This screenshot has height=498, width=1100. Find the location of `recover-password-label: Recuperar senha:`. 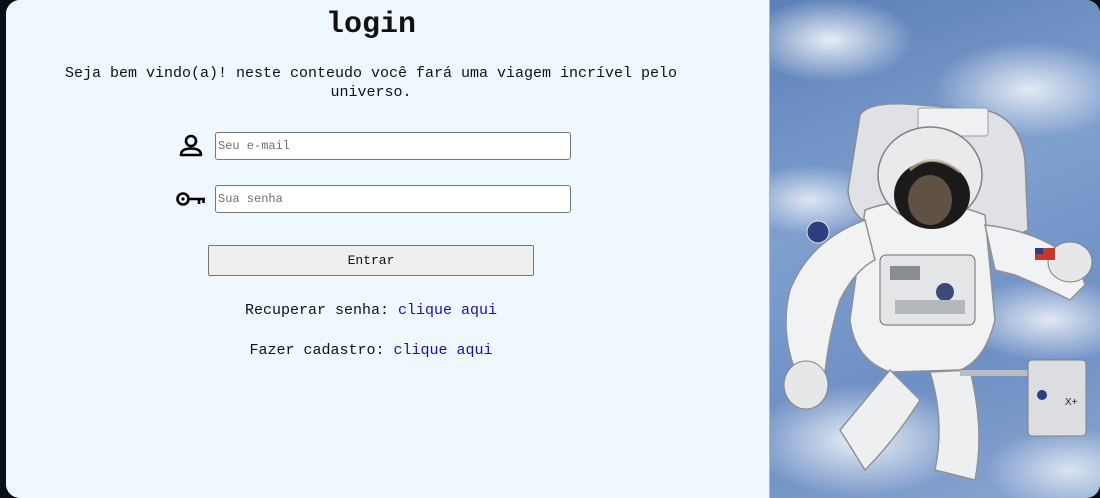

recover-password-label: Recuperar senha: is located at coordinates (316, 310).